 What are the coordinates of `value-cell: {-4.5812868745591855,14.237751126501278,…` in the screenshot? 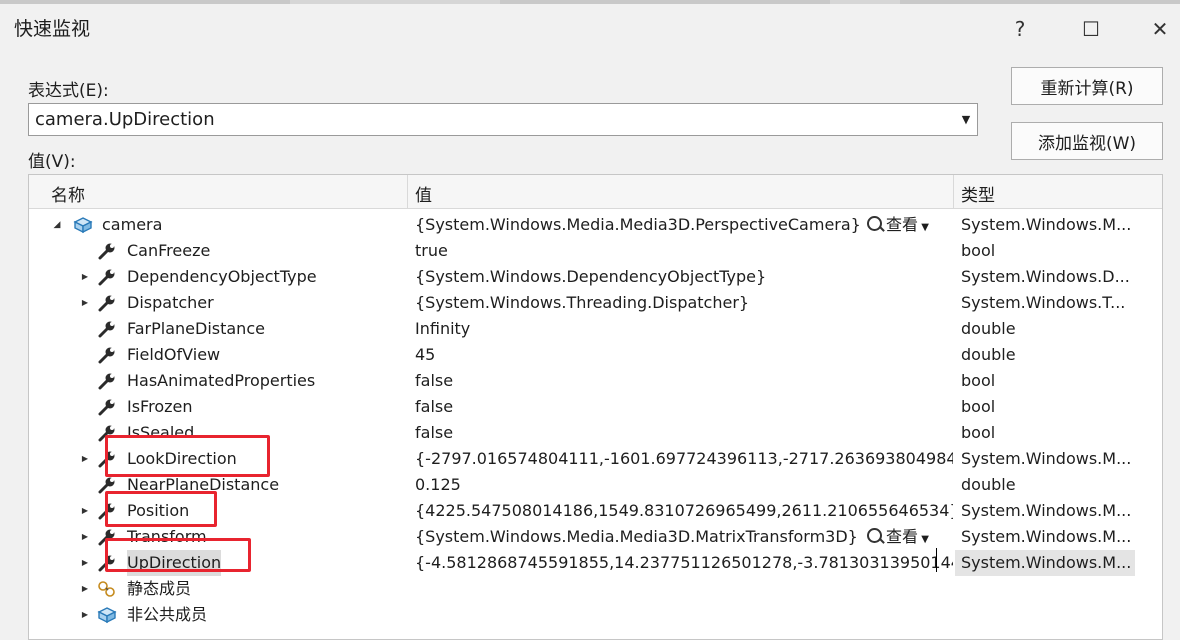 It's located at (681, 563).